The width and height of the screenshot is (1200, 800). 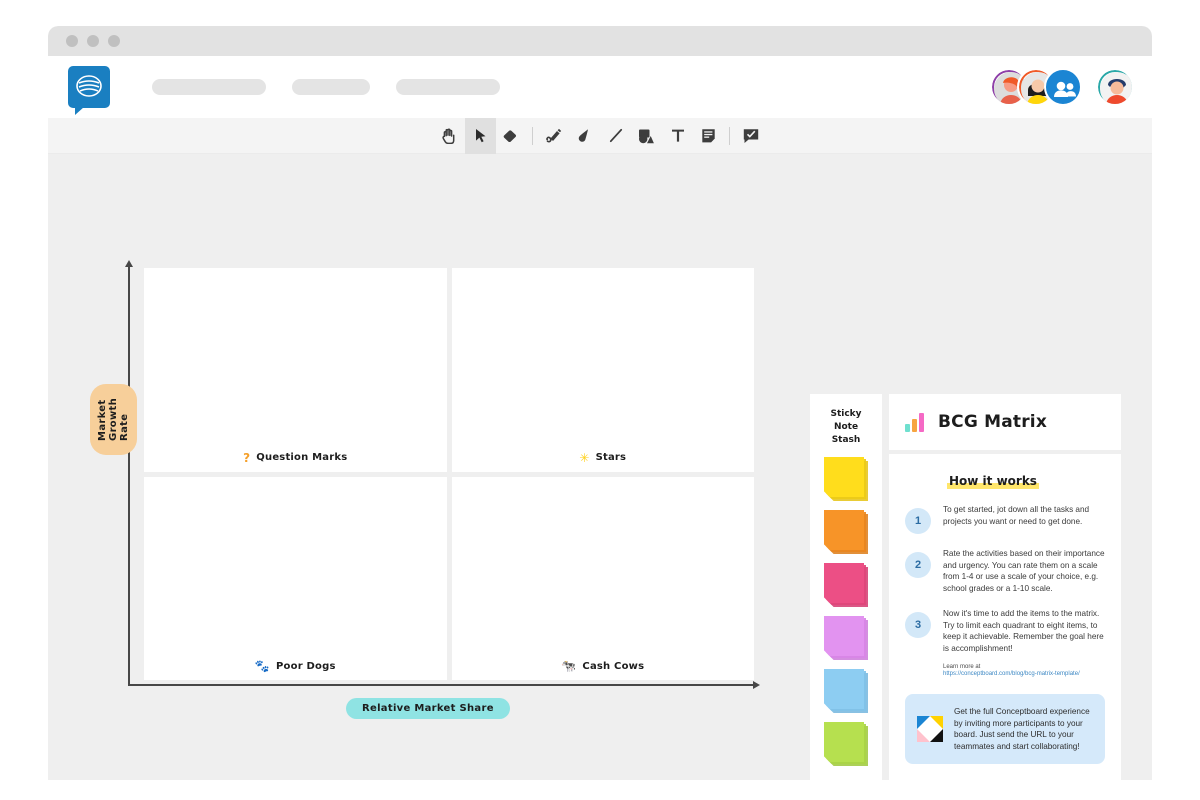 What do you see at coordinates (930, 729) in the screenshot?
I see `conceptboard-square-icon` at bounding box center [930, 729].